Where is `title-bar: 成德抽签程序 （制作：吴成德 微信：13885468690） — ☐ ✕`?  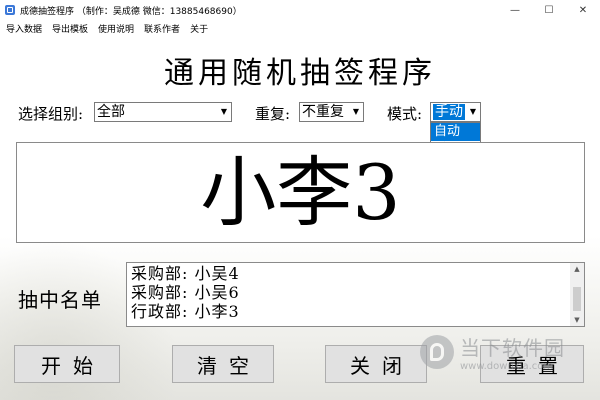 title-bar: 成德抽签程序 （制作：吴成德 微信：13885468690） — ☐ ✕ is located at coordinates (300, 10).